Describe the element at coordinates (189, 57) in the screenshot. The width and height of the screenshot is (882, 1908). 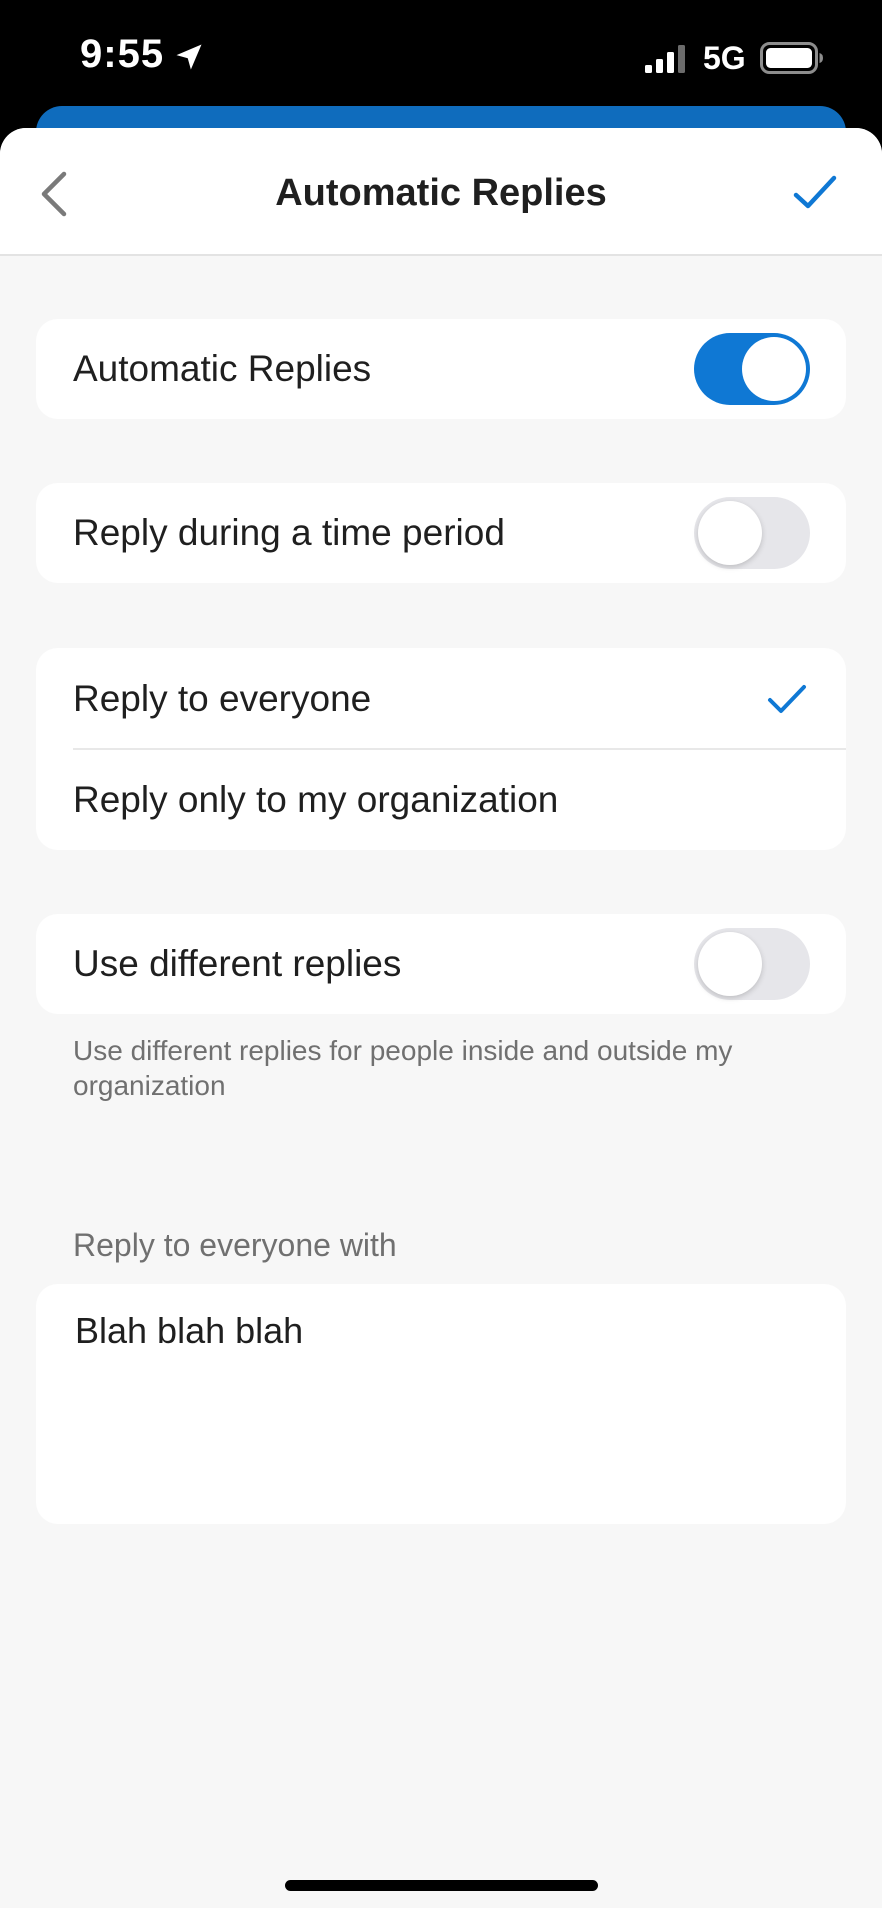
I see `location-arrow-icon` at that location.